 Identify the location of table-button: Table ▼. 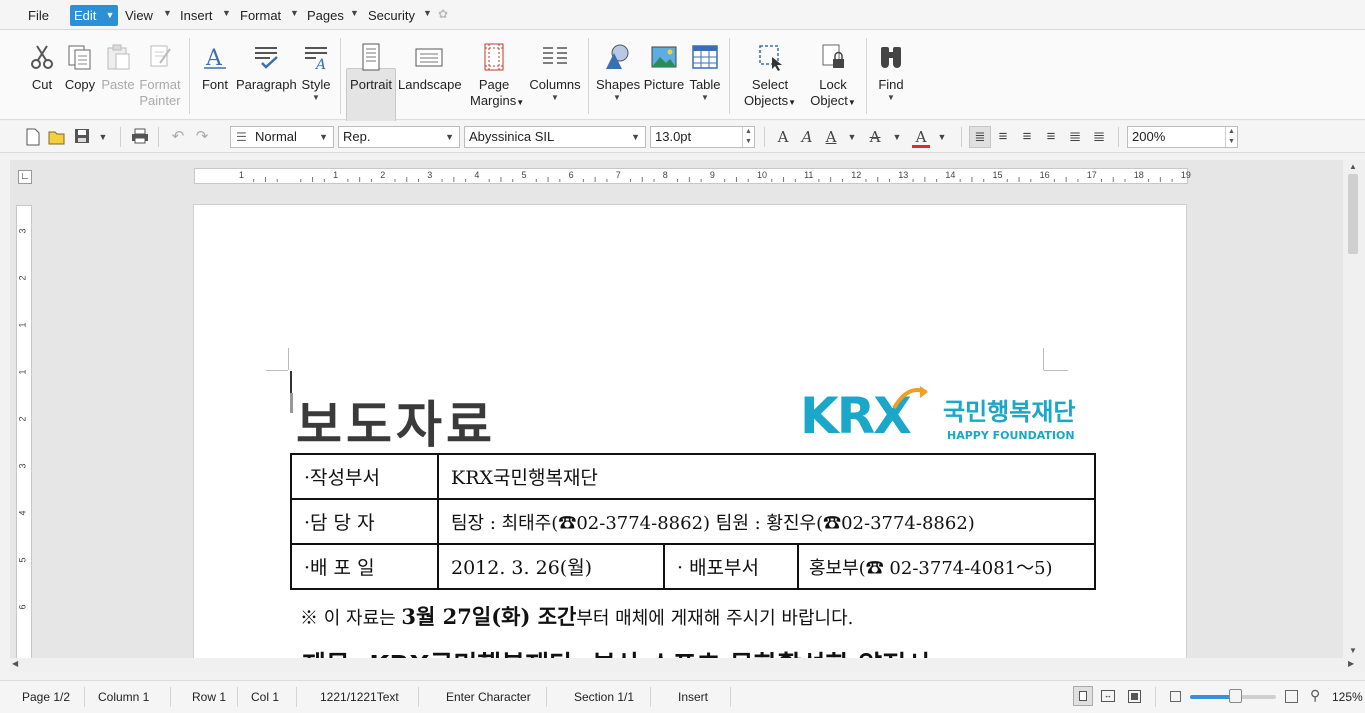
(705, 78).